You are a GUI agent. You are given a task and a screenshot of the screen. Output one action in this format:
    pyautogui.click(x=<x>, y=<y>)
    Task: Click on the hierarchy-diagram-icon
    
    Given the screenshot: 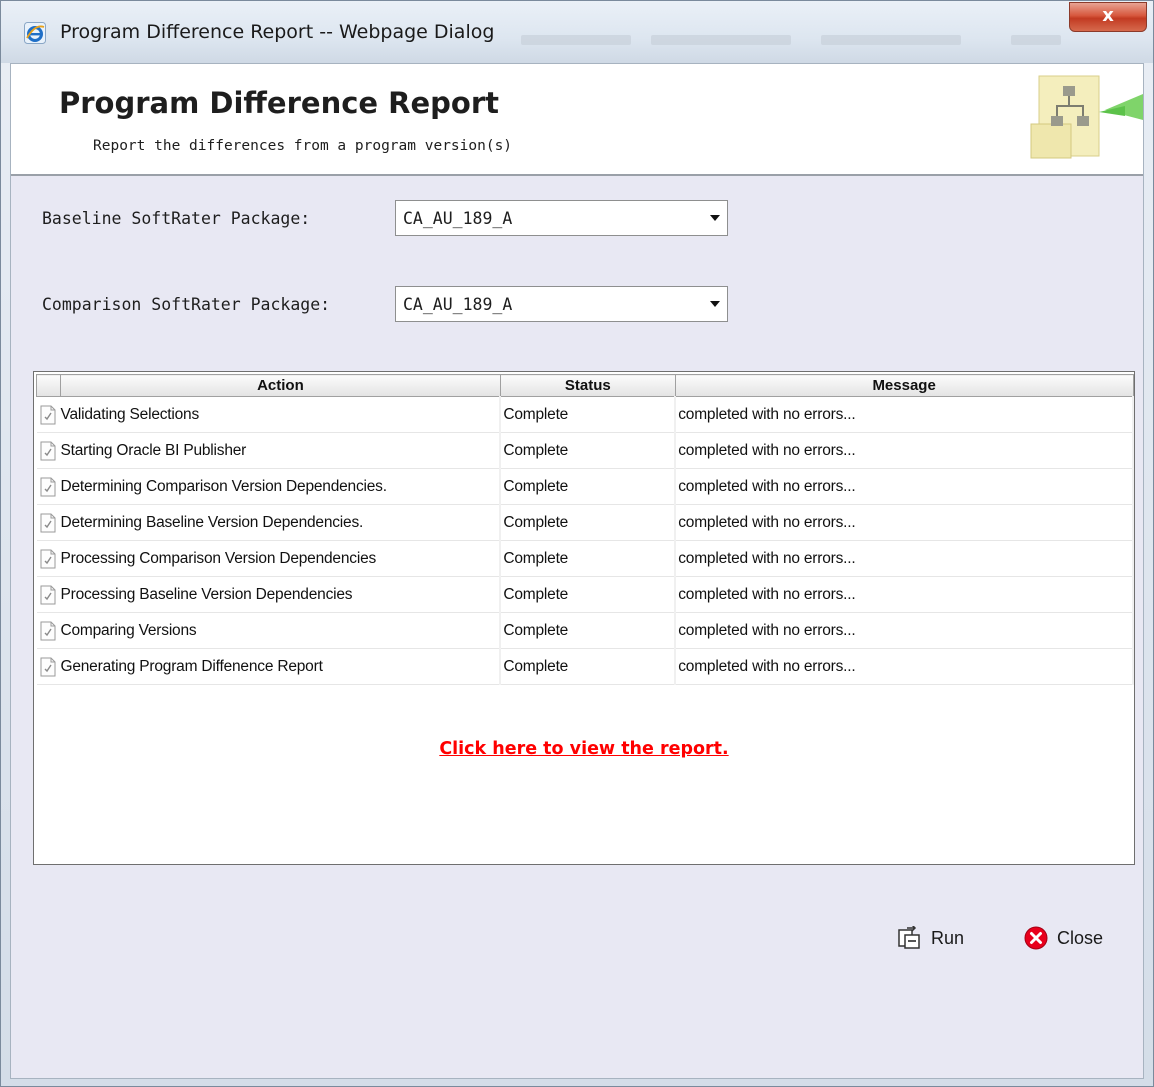 What is the action you would take?
    pyautogui.click(x=1086, y=117)
    